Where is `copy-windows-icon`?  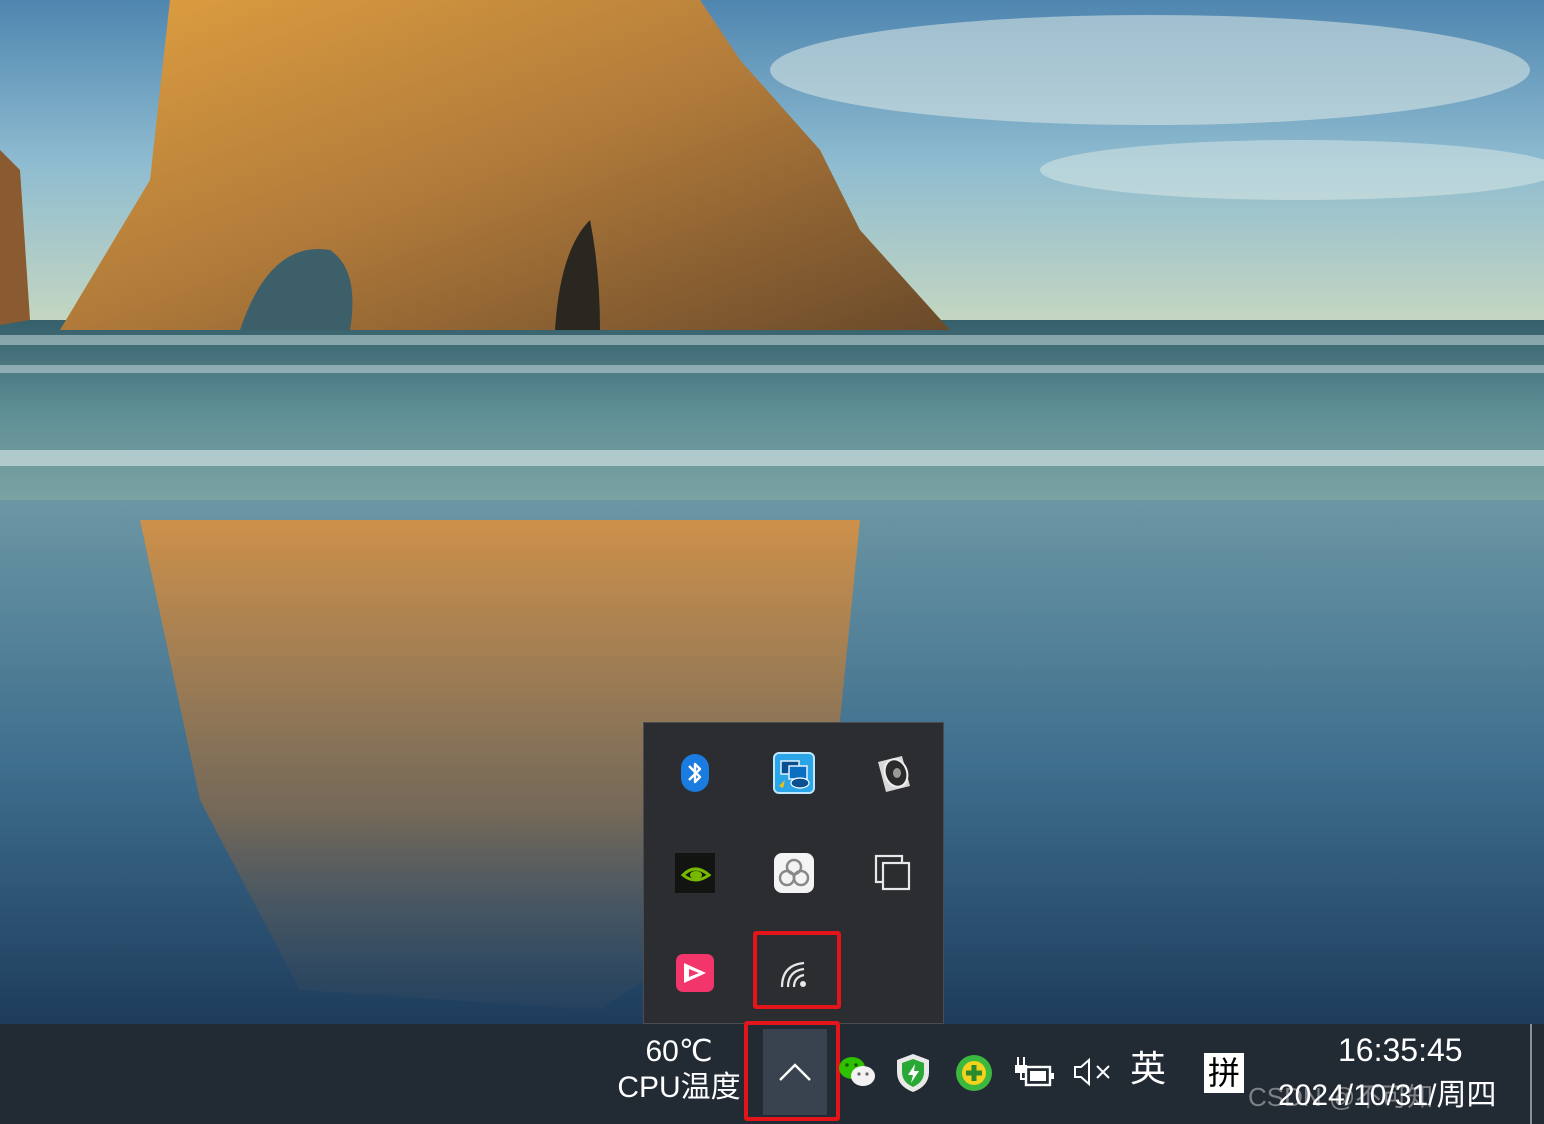
copy-windows-icon is located at coordinates (893, 873).